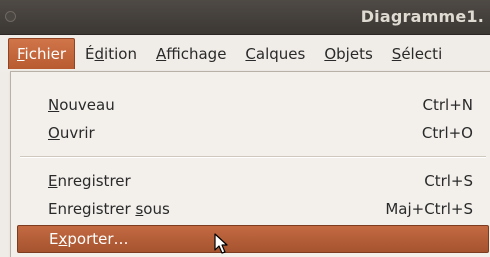 This screenshot has height=257, width=490. Describe the element at coordinates (87, 105) in the screenshot. I see `label-post: ouveau` at that location.